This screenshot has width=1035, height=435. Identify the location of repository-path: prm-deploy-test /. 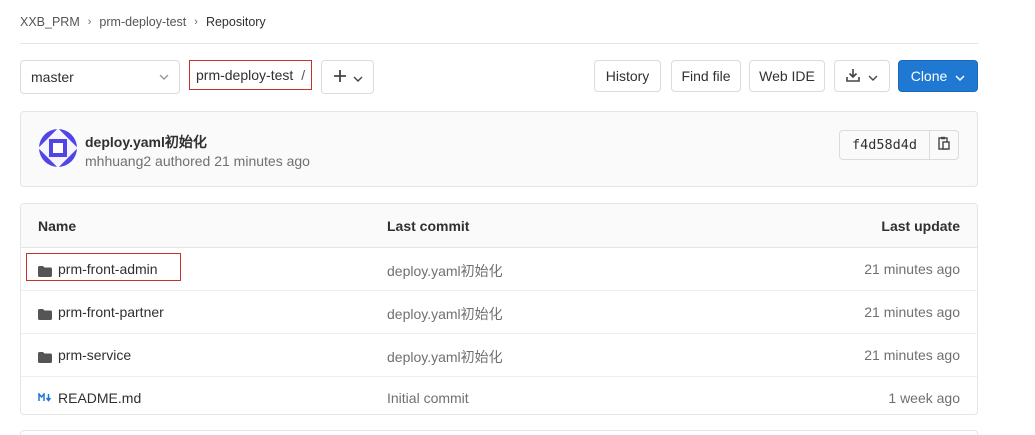
(251, 75).